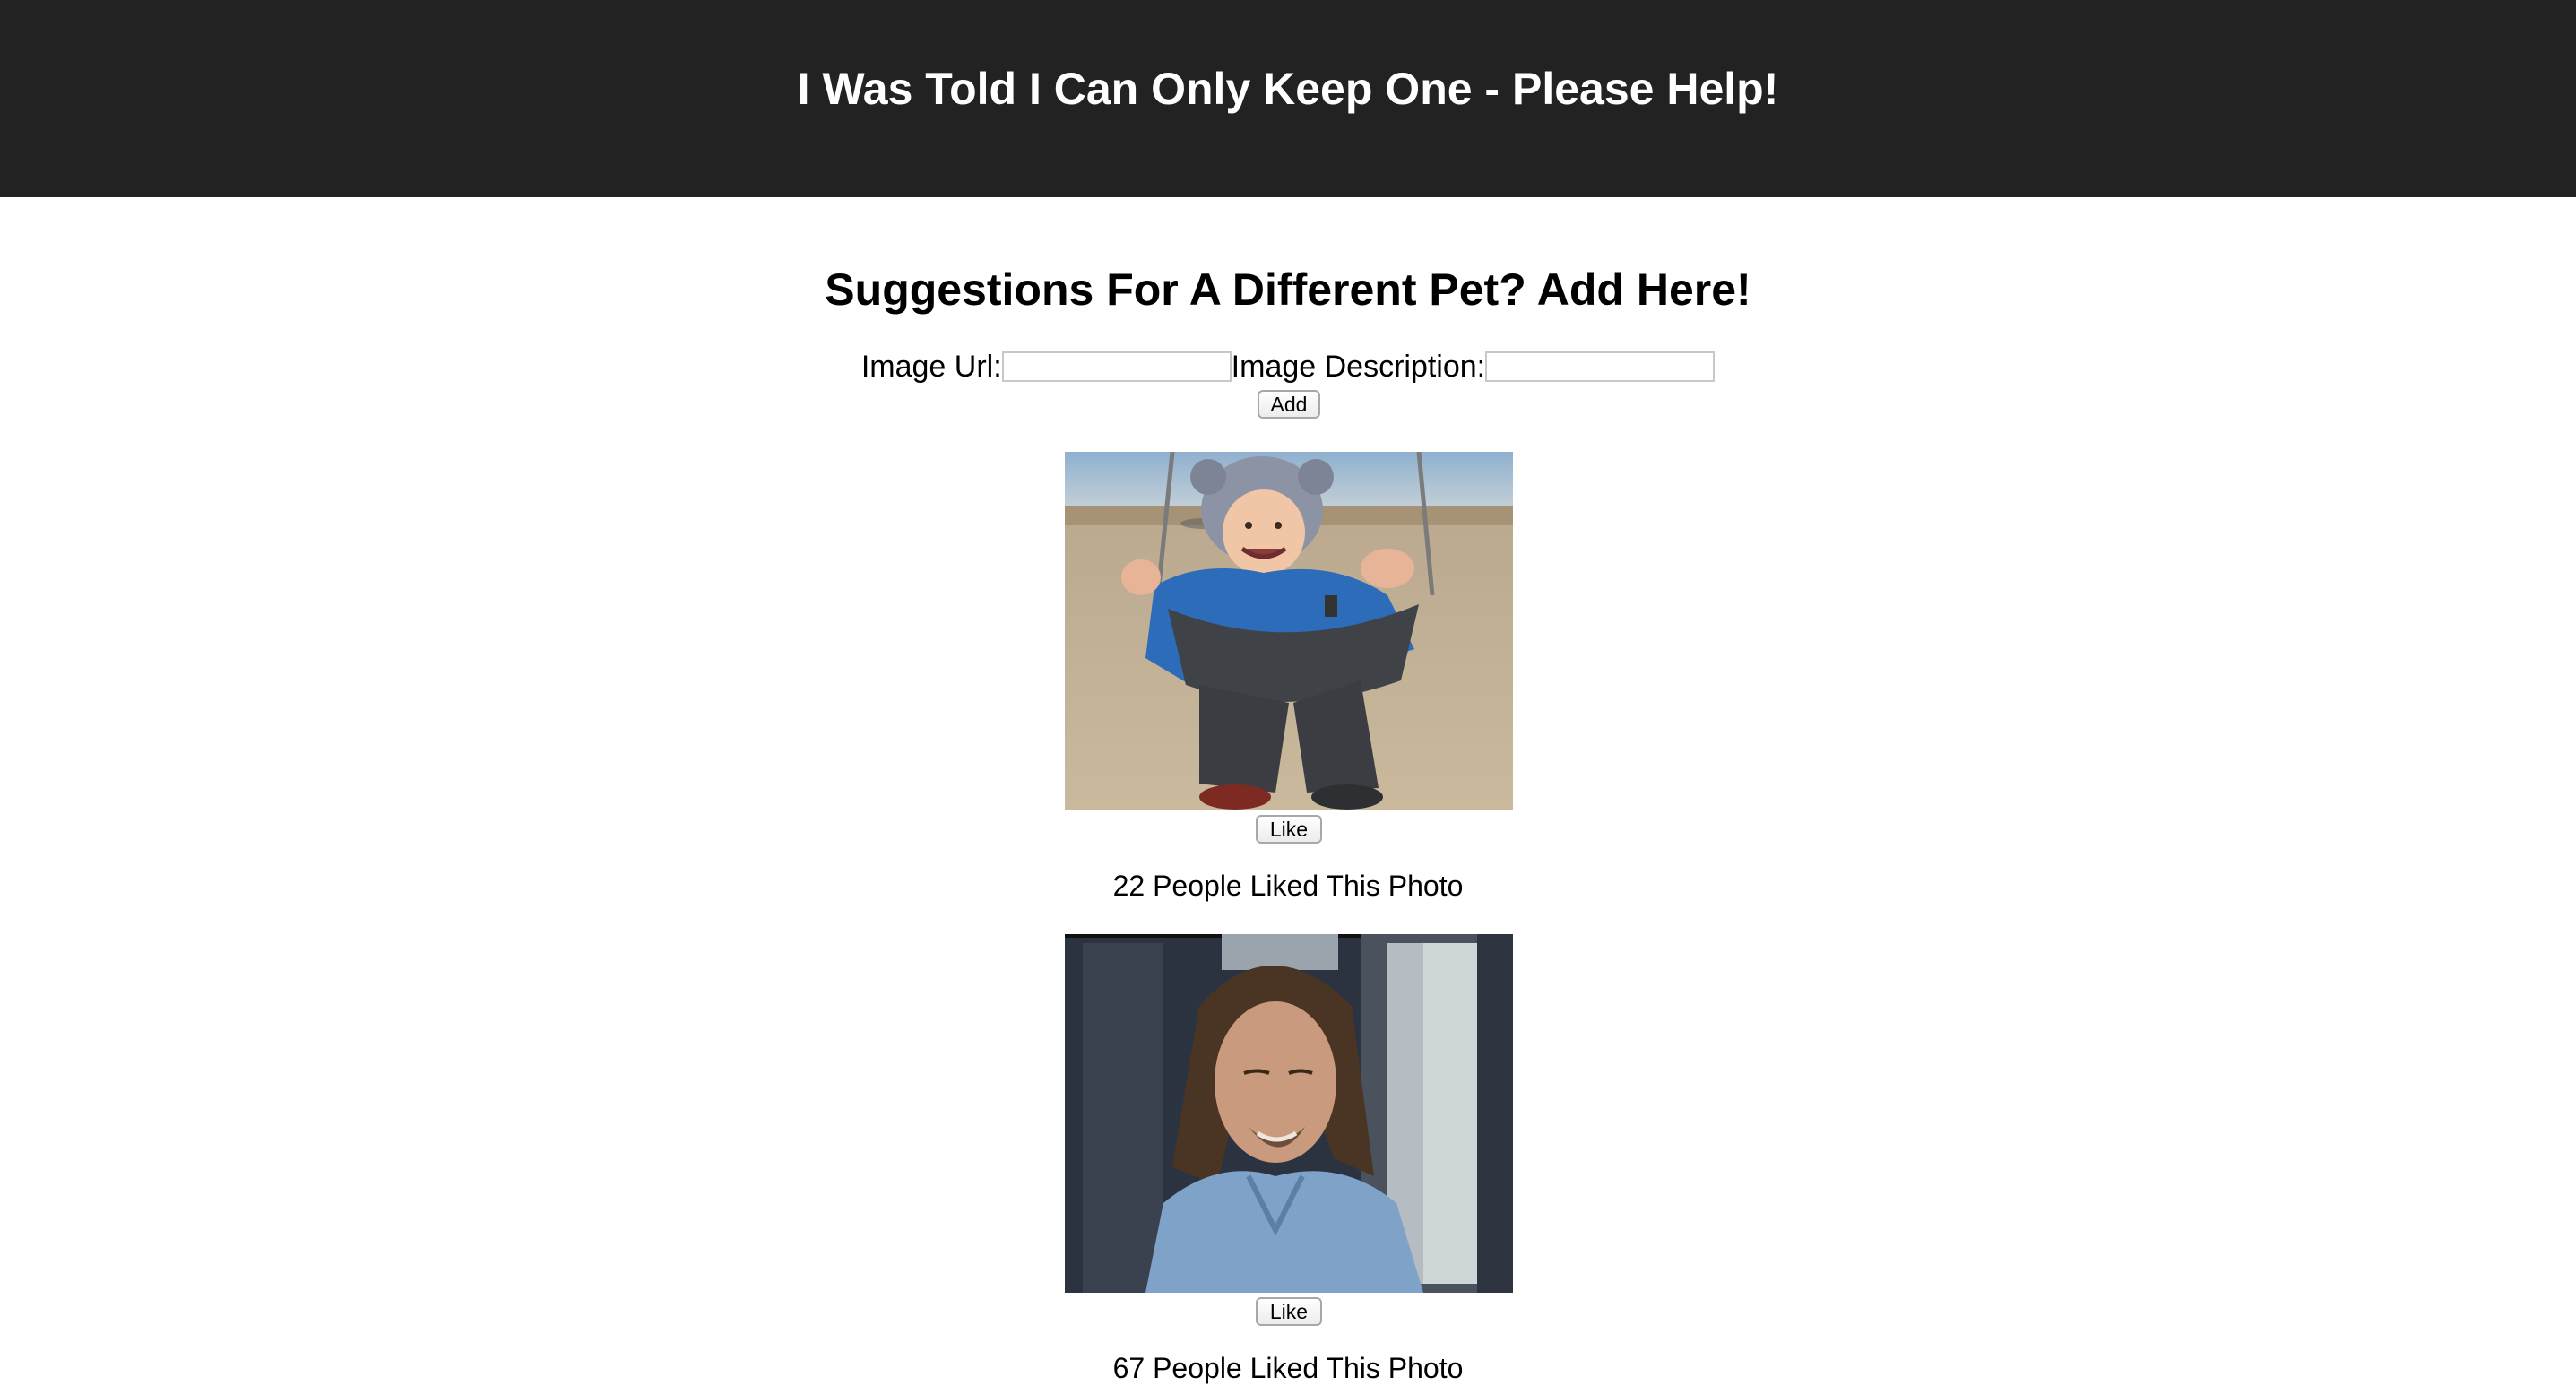  I want to click on like-count-text: 22 People Liked This Photo, so click(1288, 886).